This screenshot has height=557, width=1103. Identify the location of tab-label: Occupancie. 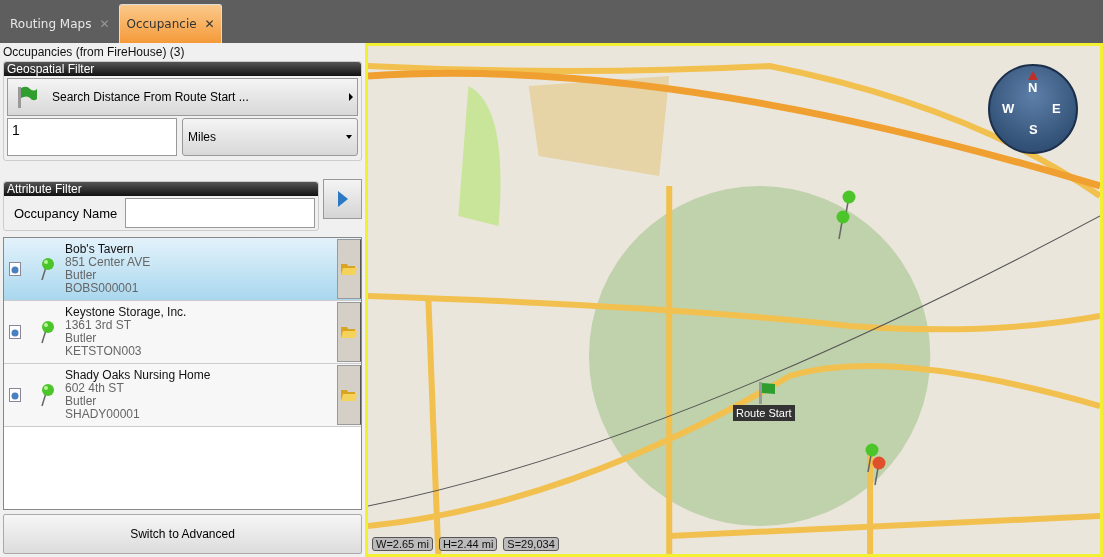
(161, 24).